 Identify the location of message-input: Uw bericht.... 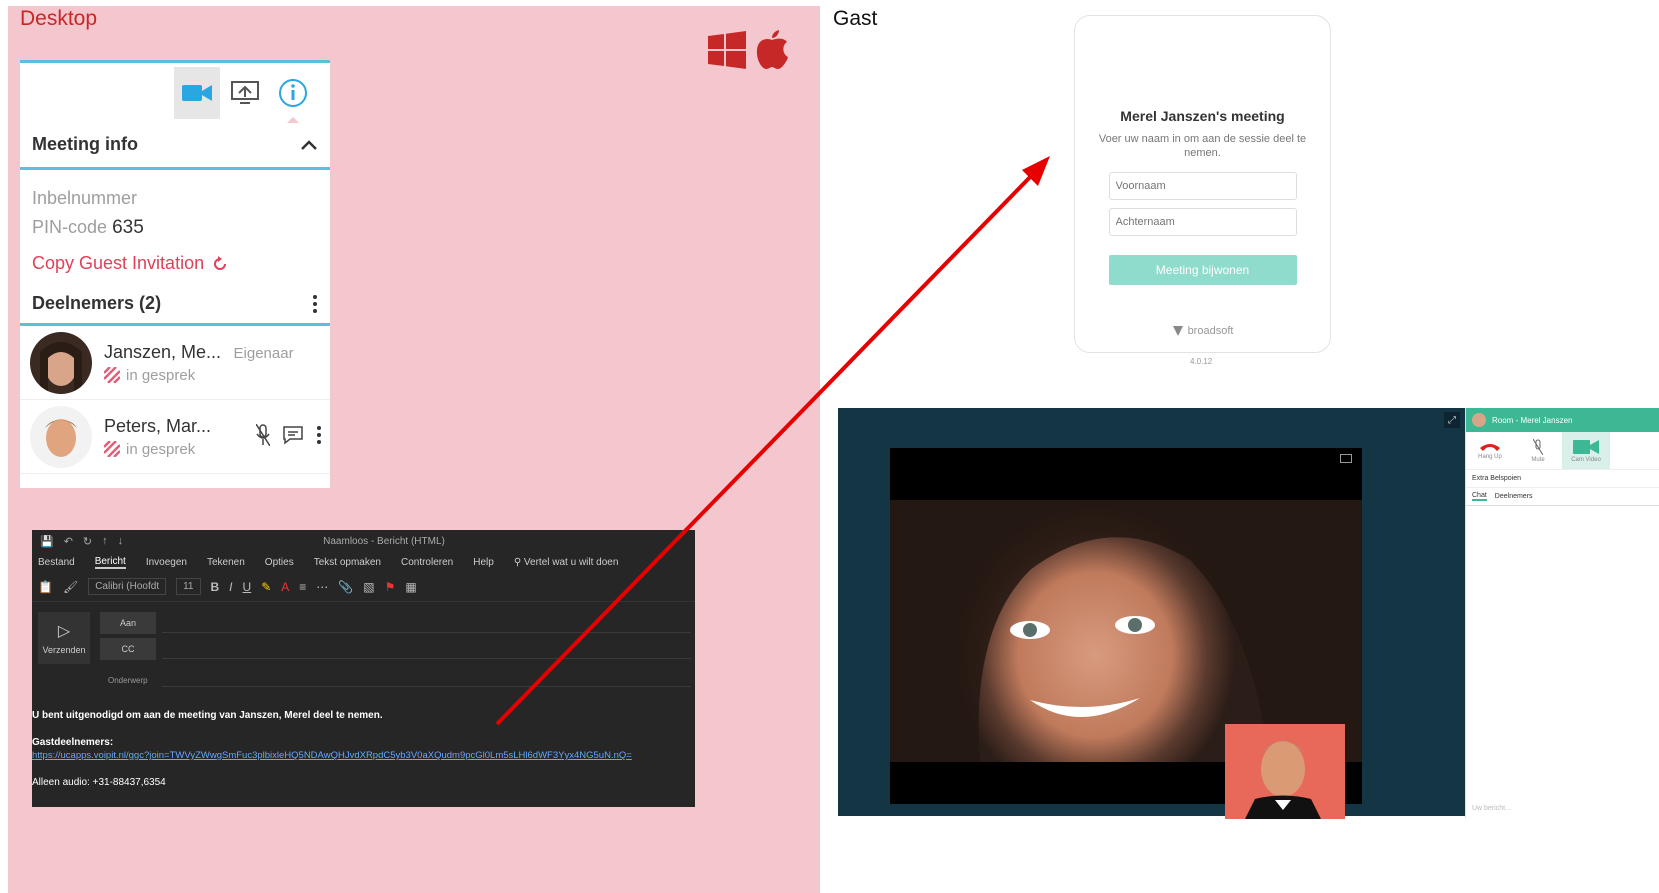
(1491, 808).